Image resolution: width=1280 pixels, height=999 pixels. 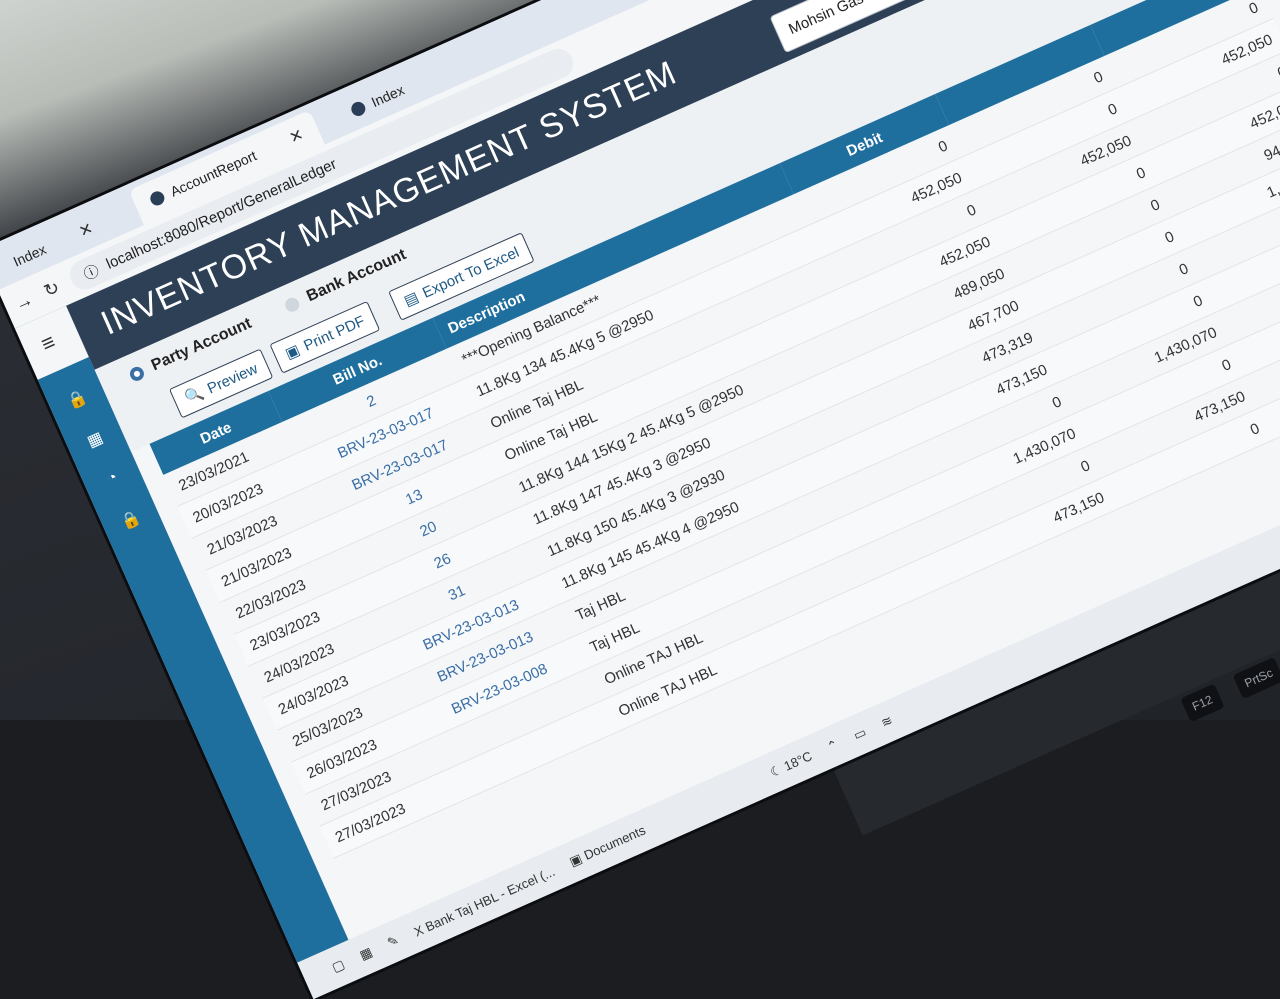 What do you see at coordinates (113, 480) in the screenshot?
I see `pie-chart-icon: ◔` at bounding box center [113, 480].